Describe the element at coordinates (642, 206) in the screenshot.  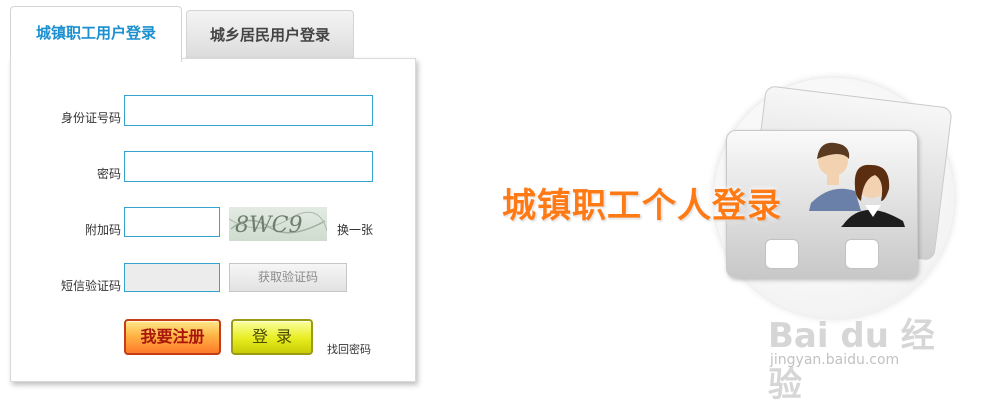
I see `banner-title: 城镇职工个人登录` at that location.